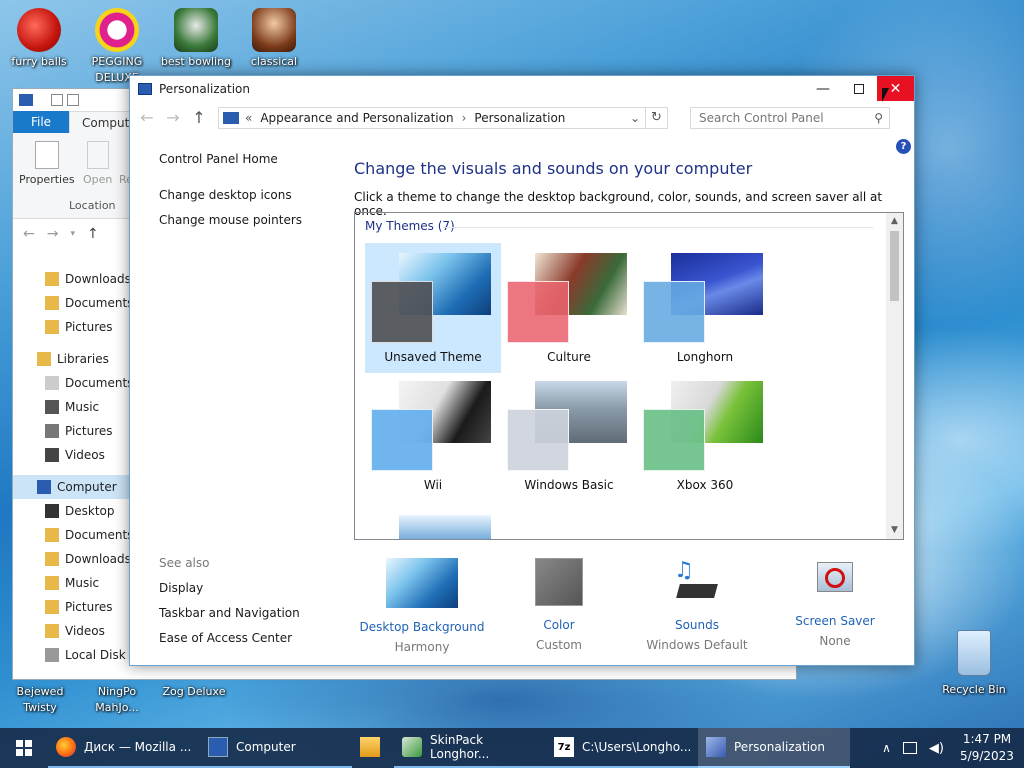 The width and height of the screenshot is (1024, 768). What do you see at coordinates (24, 748) in the screenshot?
I see `start-button` at bounding box center [24, 748].